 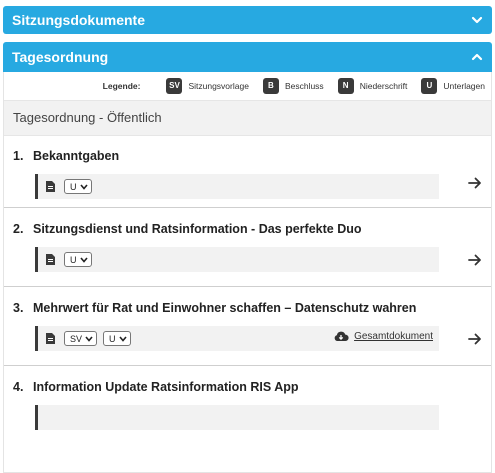 What do you see at coordinates (247, 172) in the screenshot?
I see `agenda-item: 1. Bekanntgaben U` at bounding box center [247, 172].